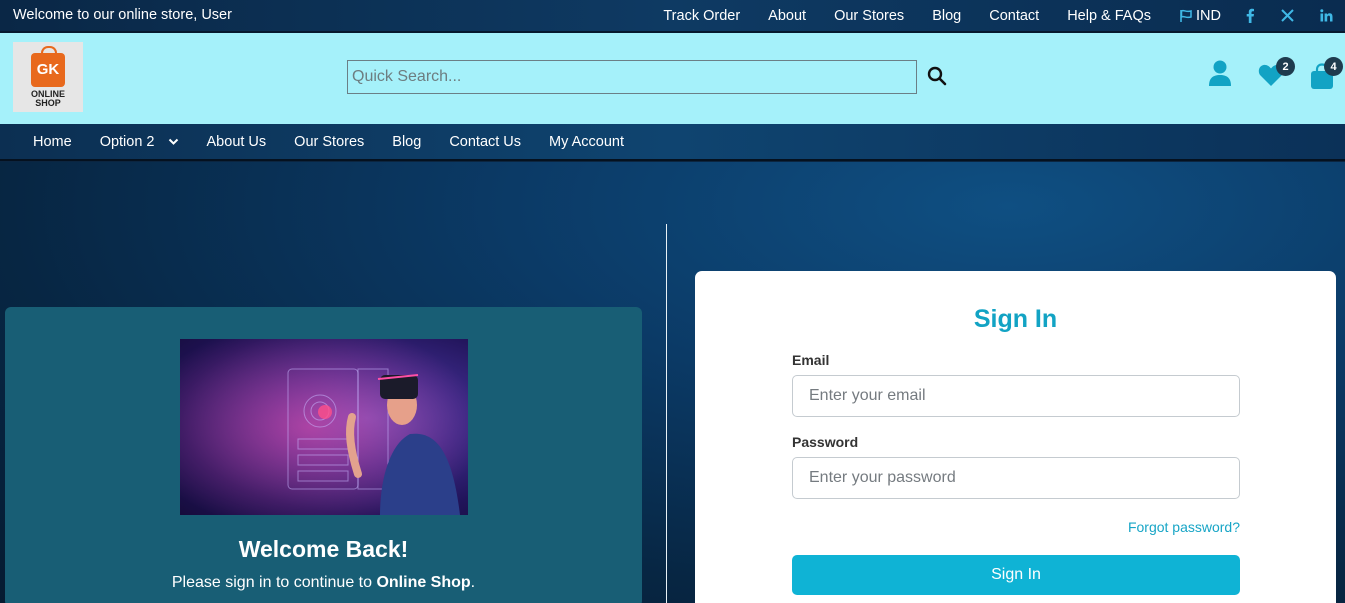 This screenshot has height=603, width=1345. What do you see at coordinates (127, 141) in the screenshot?
I see `nav-option-2-label: Option 2` at bounding box center [127, 141].